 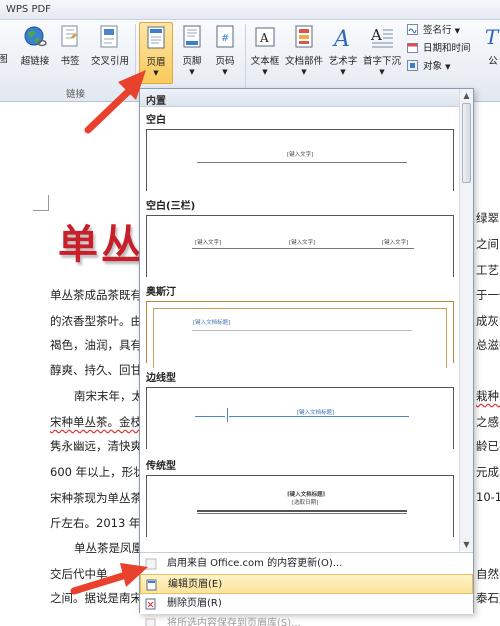 I want to click on wordart-label: 艺术字, so click(x=343, y=61).